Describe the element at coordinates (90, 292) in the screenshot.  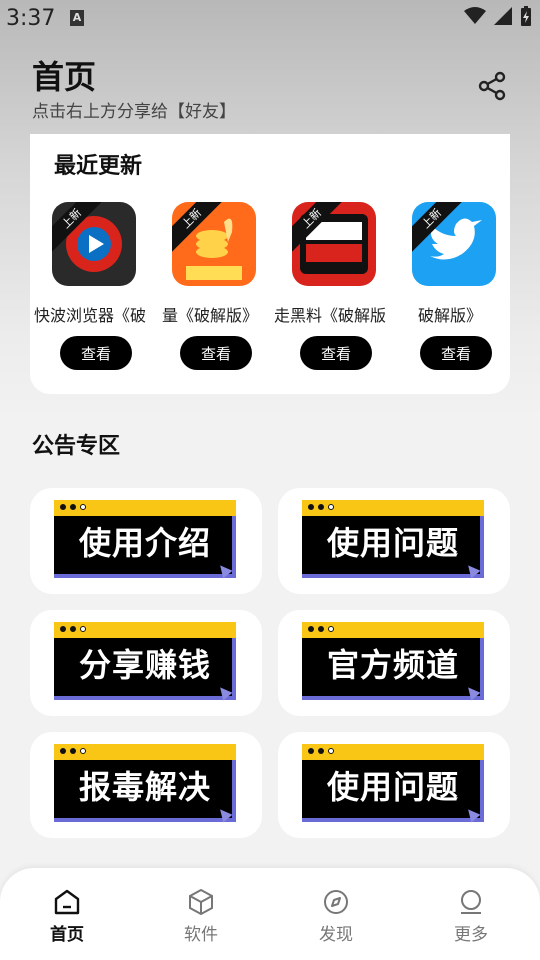
I see `app-card: 上新 快波浏览器《破 查看` at that location.